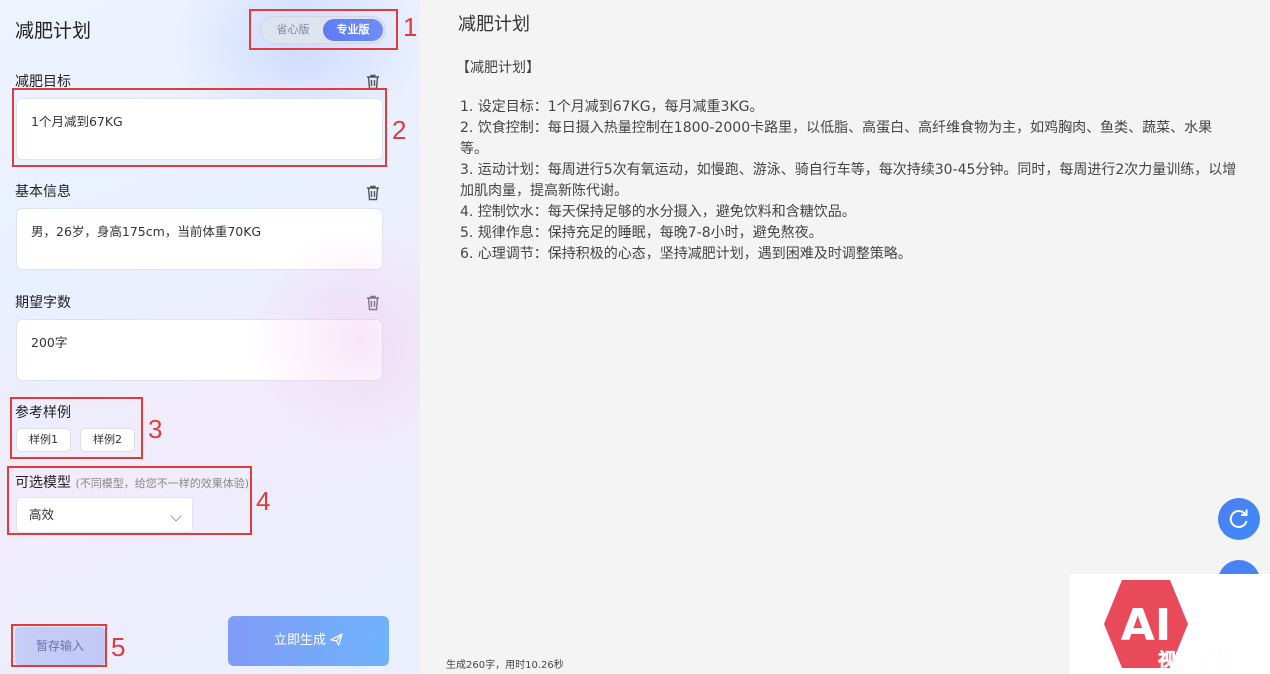 This screenshot has width=1270, height=674. Describe the element at coordinates (199, 239) in the screenshot. I see `info-input: 男，26岁，身高175cm，当前体重70KG` at that location.